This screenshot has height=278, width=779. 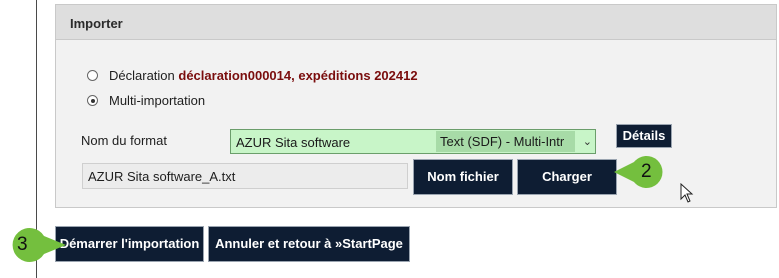 I want to click on format-selected-type: Text (SDF) - Multi-Intr, so click(x=505, y=141).